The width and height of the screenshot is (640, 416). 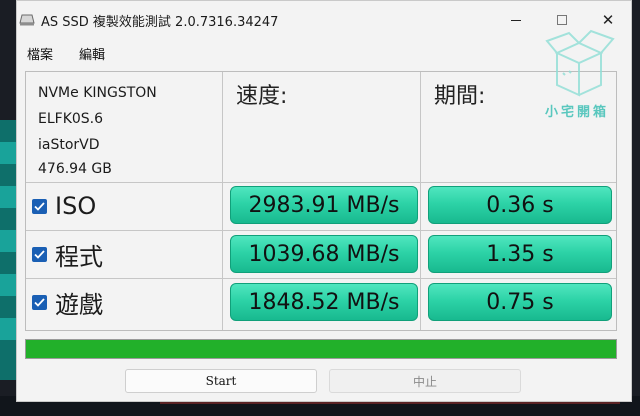 I want to click on maximize-icon, so click(x=562, y=20).